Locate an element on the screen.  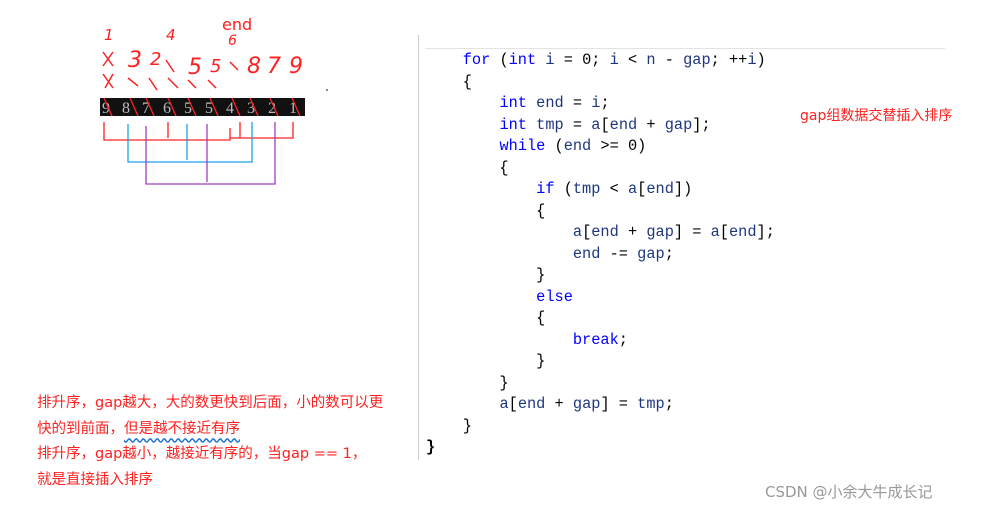
array-digit: 7 is located at coordinates (146, 108).